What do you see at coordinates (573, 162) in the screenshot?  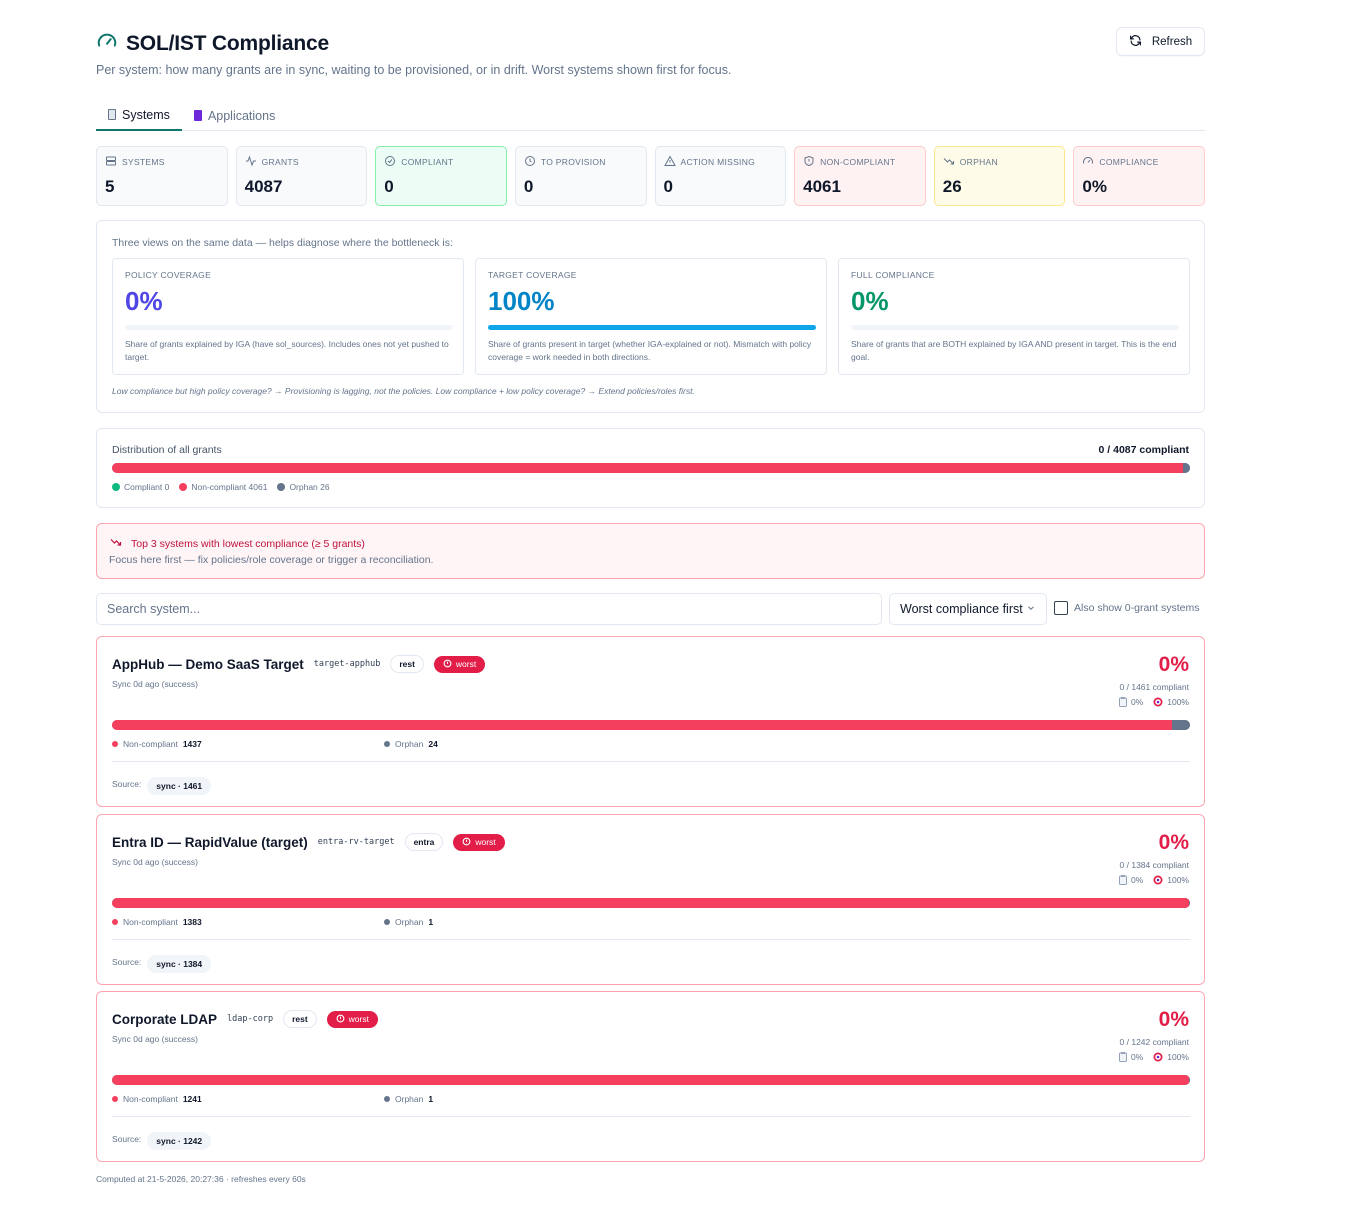 I see `kpi-label: TO PROVISION` at bounding box center [573, 162].